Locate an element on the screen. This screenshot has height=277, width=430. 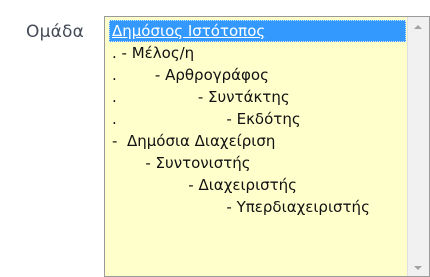
scroll-track is located at coordinates (418, 146).